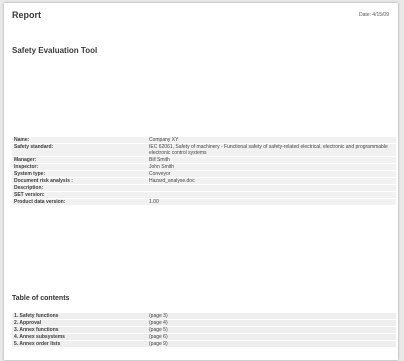  Describe the element at coordinates (204, 337) in the screenshot. I see `toc-item: 4. Annex subsystems (page 6)` at that location.